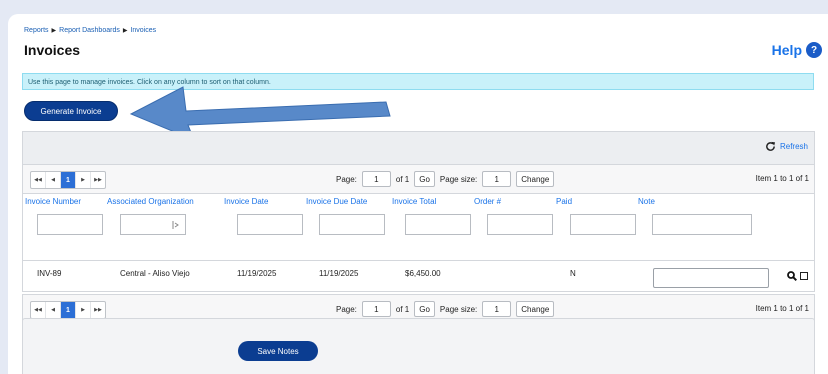  What do you see at coordinates (513, 201) in the screenshot?
I see `column-header-order: Order #` at bounding box center [513, 201].